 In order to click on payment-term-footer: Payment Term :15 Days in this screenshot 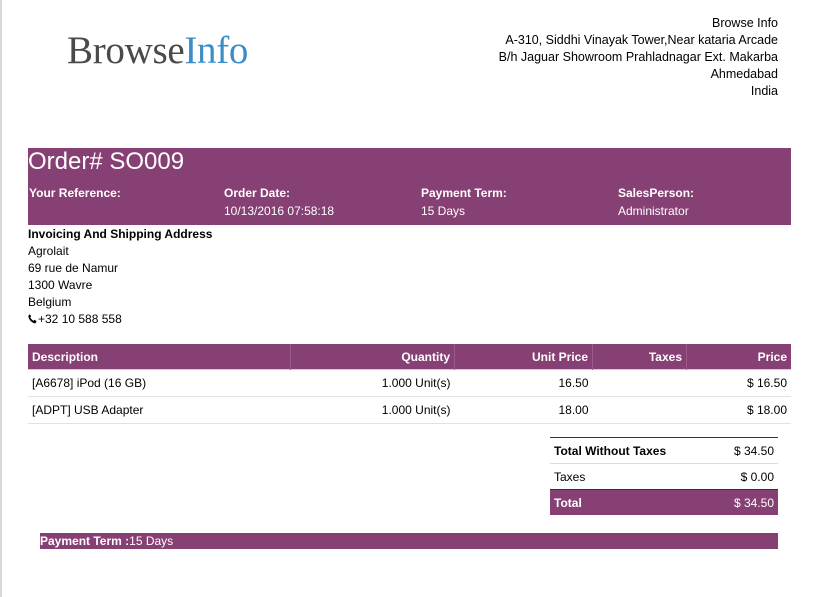, I will do `click(409, 541)`.